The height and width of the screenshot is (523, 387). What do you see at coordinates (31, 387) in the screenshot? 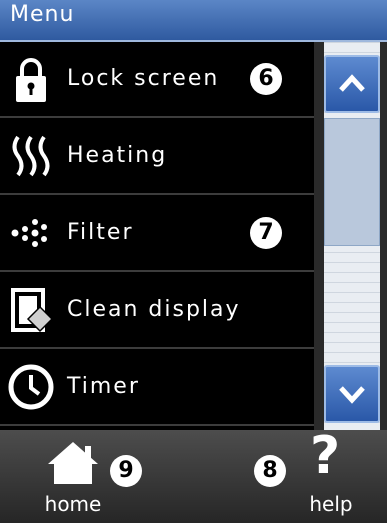
I see `clock-icon` at bounding box center [31, 387].